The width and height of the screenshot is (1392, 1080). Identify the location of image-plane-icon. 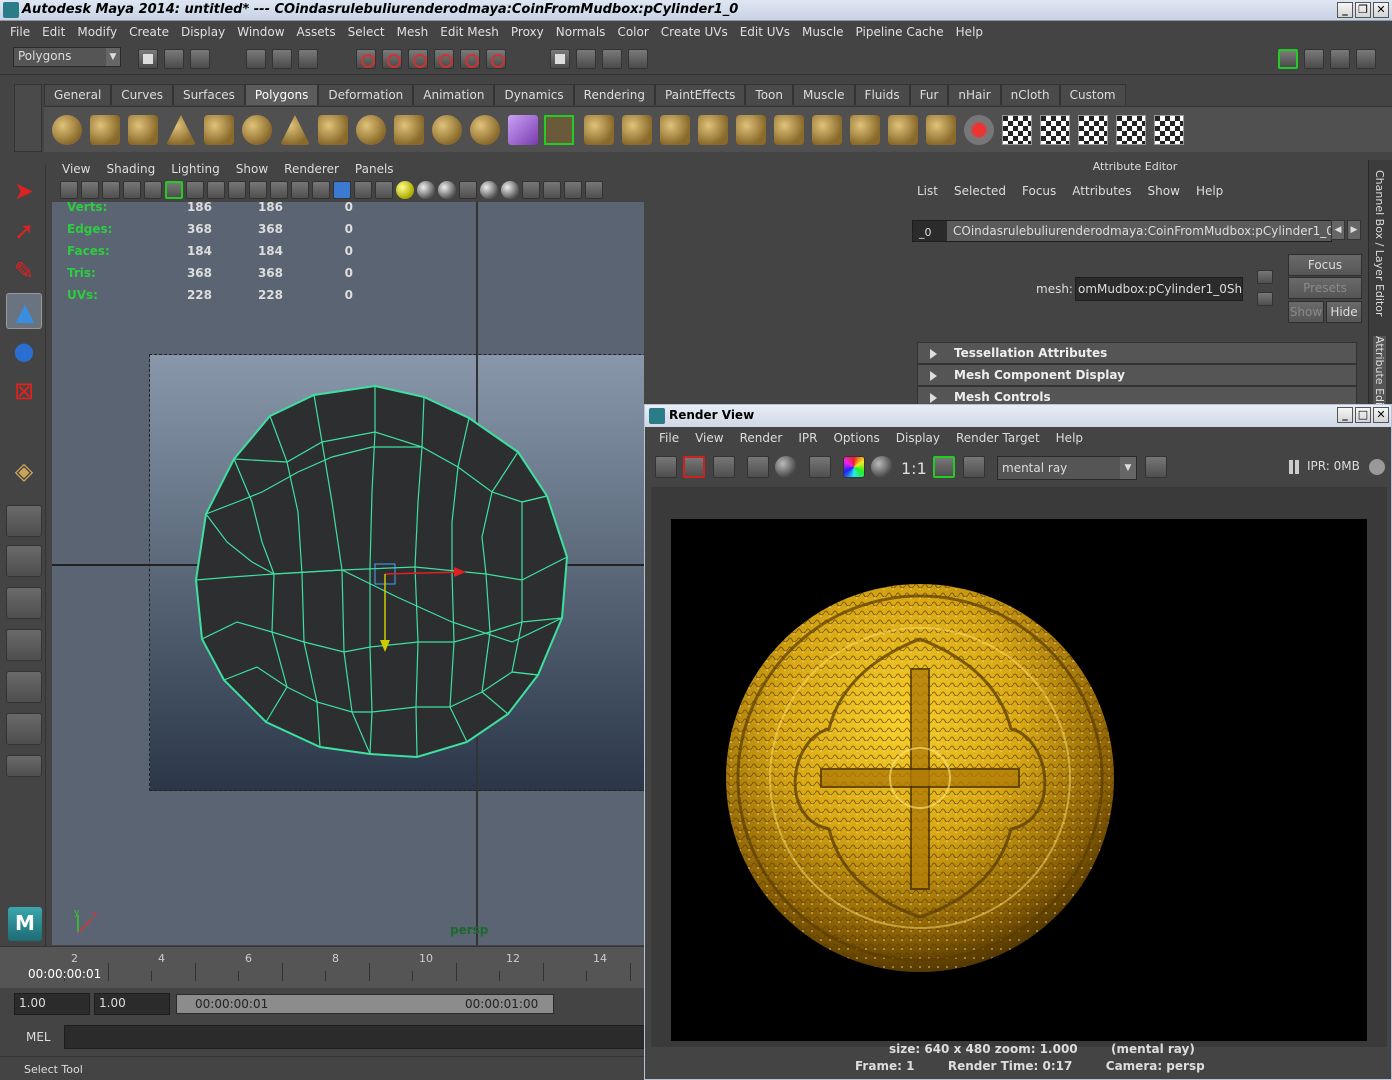
(111, 190).